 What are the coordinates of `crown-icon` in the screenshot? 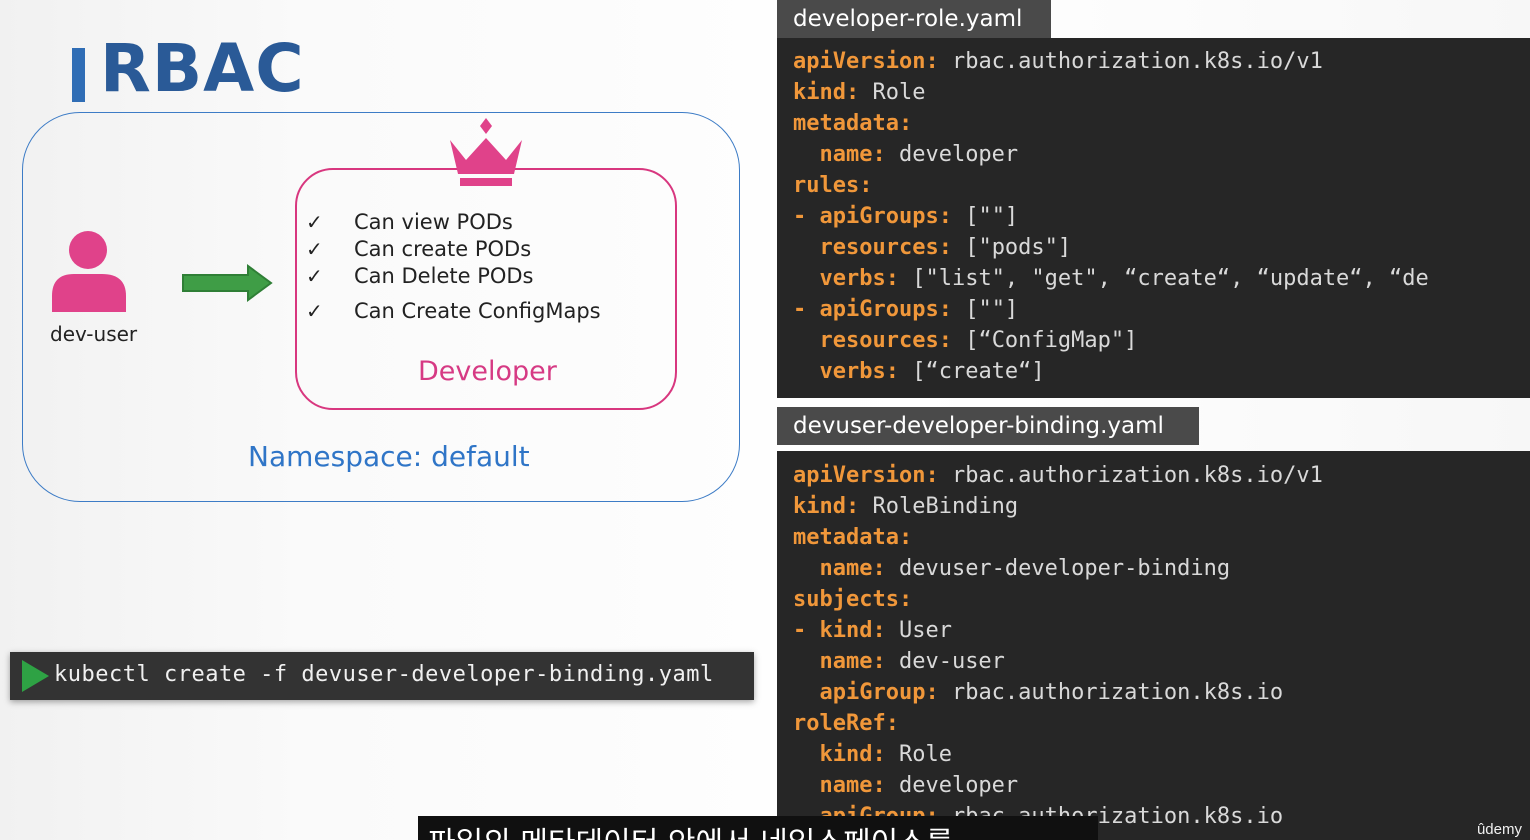 It's located at (486, 152).